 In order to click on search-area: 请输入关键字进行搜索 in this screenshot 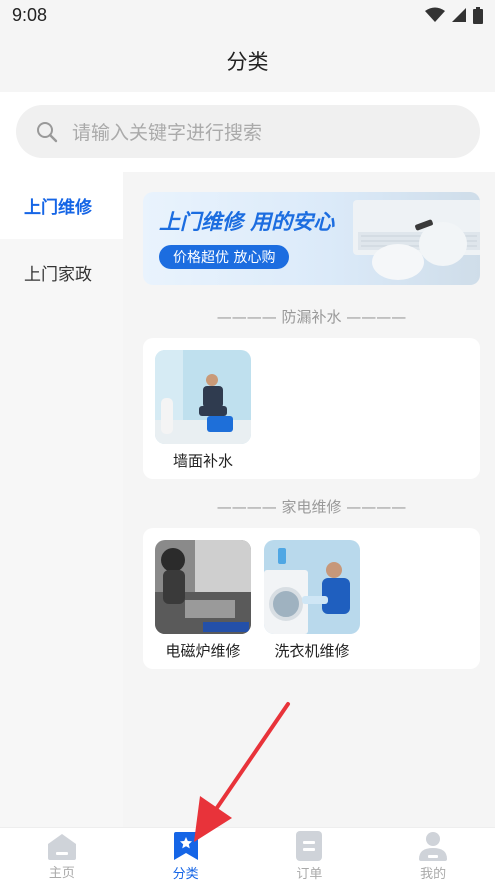, I will do `click(247, 132)`.